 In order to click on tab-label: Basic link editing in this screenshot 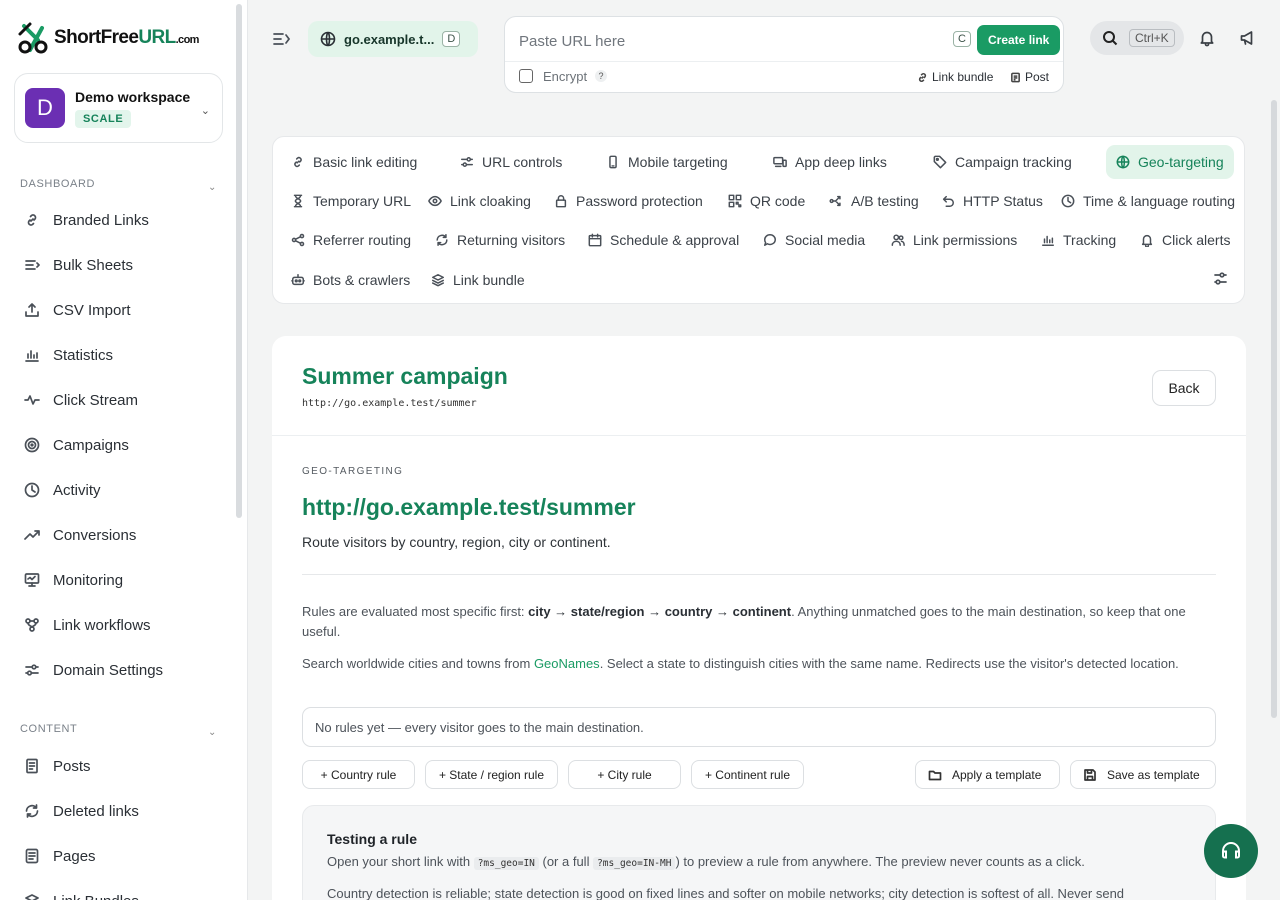, I will do `click(365, 162)`.